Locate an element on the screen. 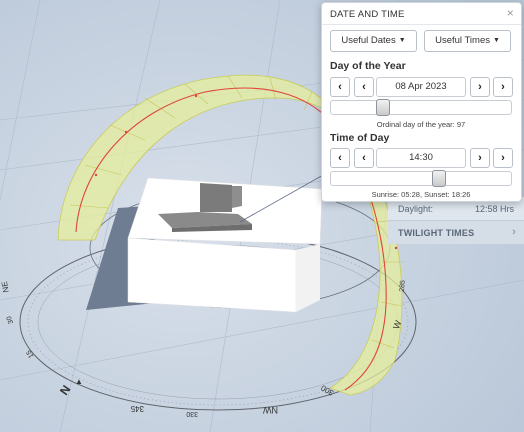  useful-dropdowns: Useful Dates ▼ Useful Times ▼ is located at coordinates (421, 42).